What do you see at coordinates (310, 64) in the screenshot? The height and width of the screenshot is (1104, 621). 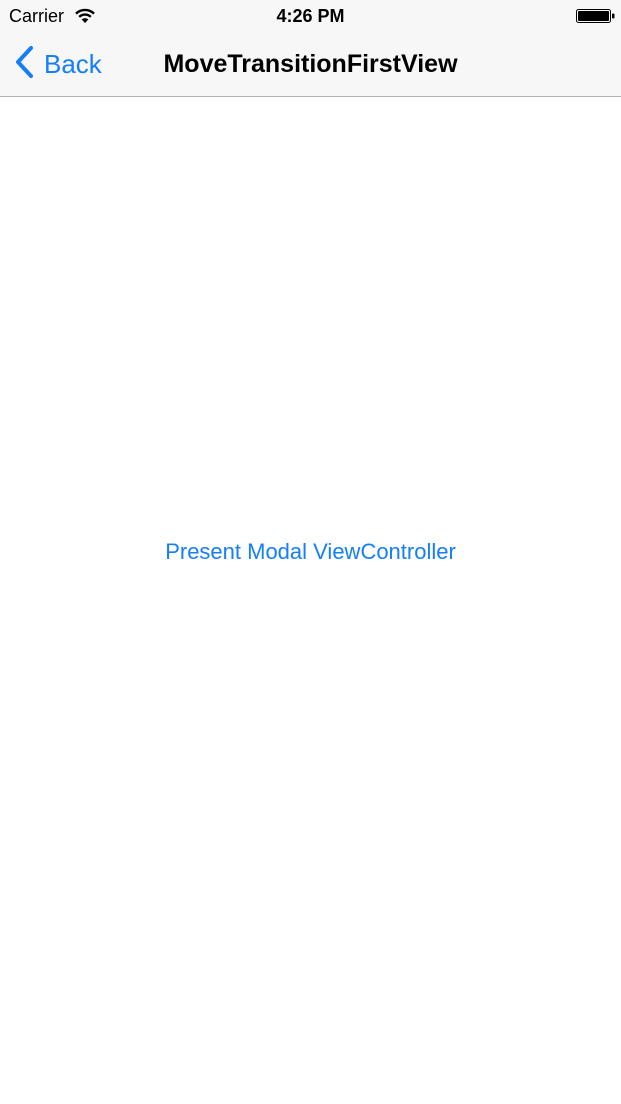 I see `navigation-bar: Back MoveTransitionFirstView` at bounding box center [310, 64].